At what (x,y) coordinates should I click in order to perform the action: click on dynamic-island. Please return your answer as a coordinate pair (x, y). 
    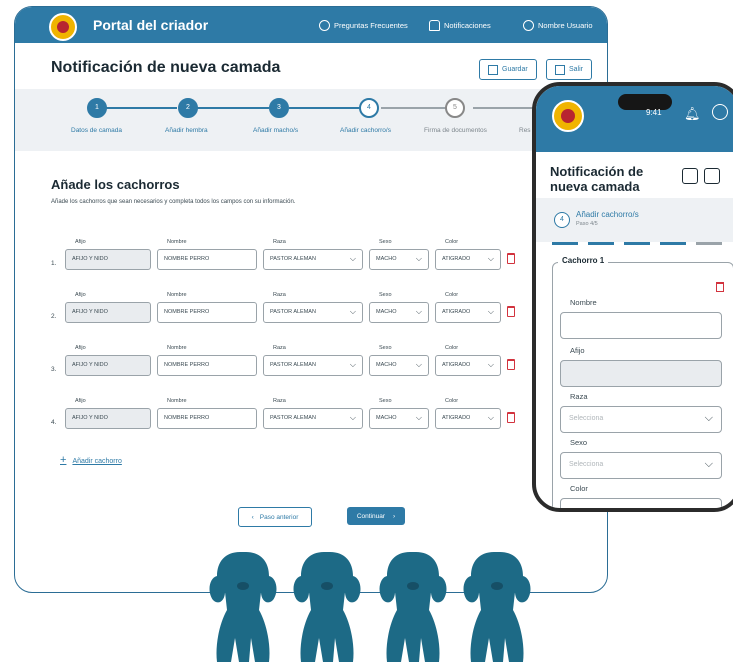
    Looking at the image, I should click on (645, 102).